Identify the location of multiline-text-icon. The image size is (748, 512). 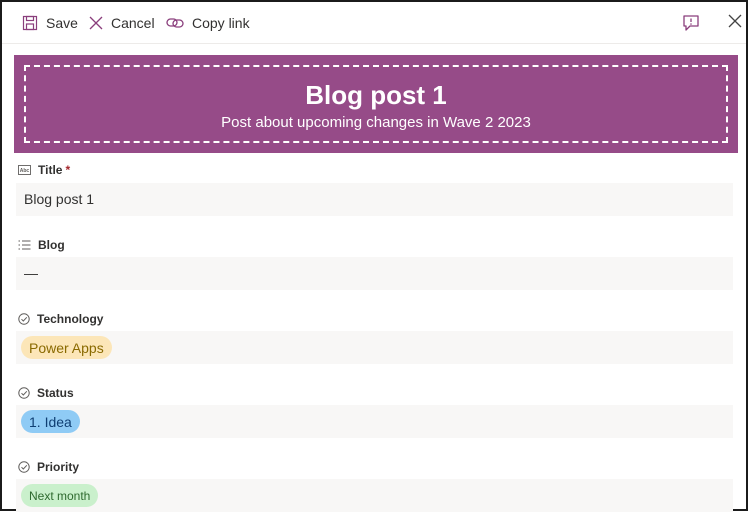
(24, 245).